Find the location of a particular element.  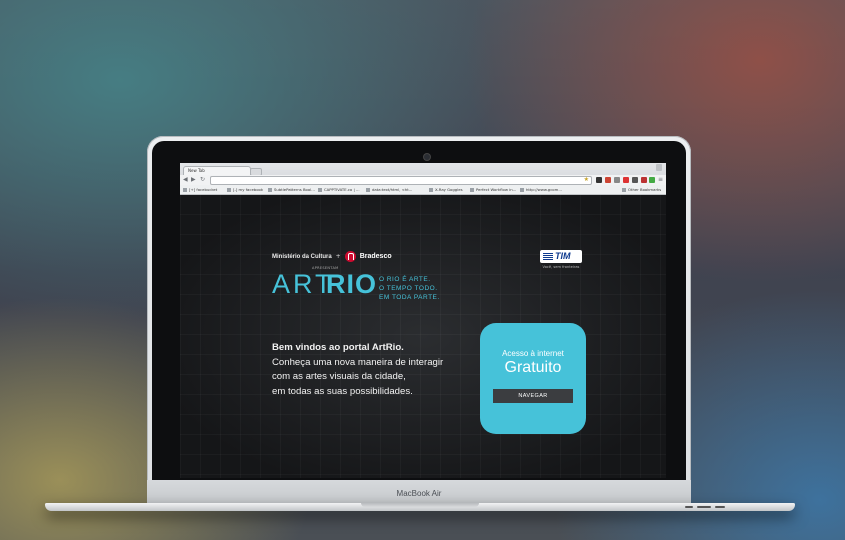

welcome-line: com as artes visuais da cidade, is located at coordinates (339, 376).